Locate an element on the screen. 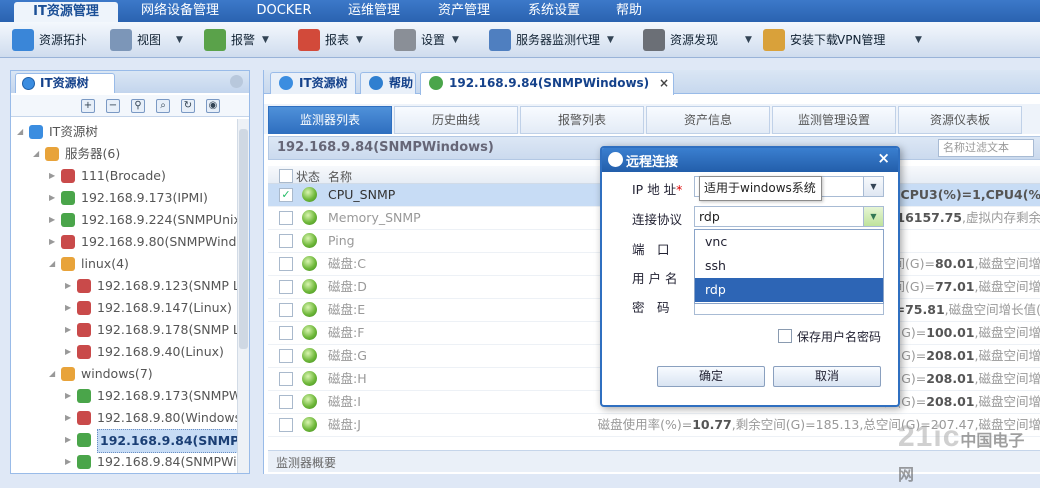  nav-item: 资产管理 is located at coordinates (464, 11).